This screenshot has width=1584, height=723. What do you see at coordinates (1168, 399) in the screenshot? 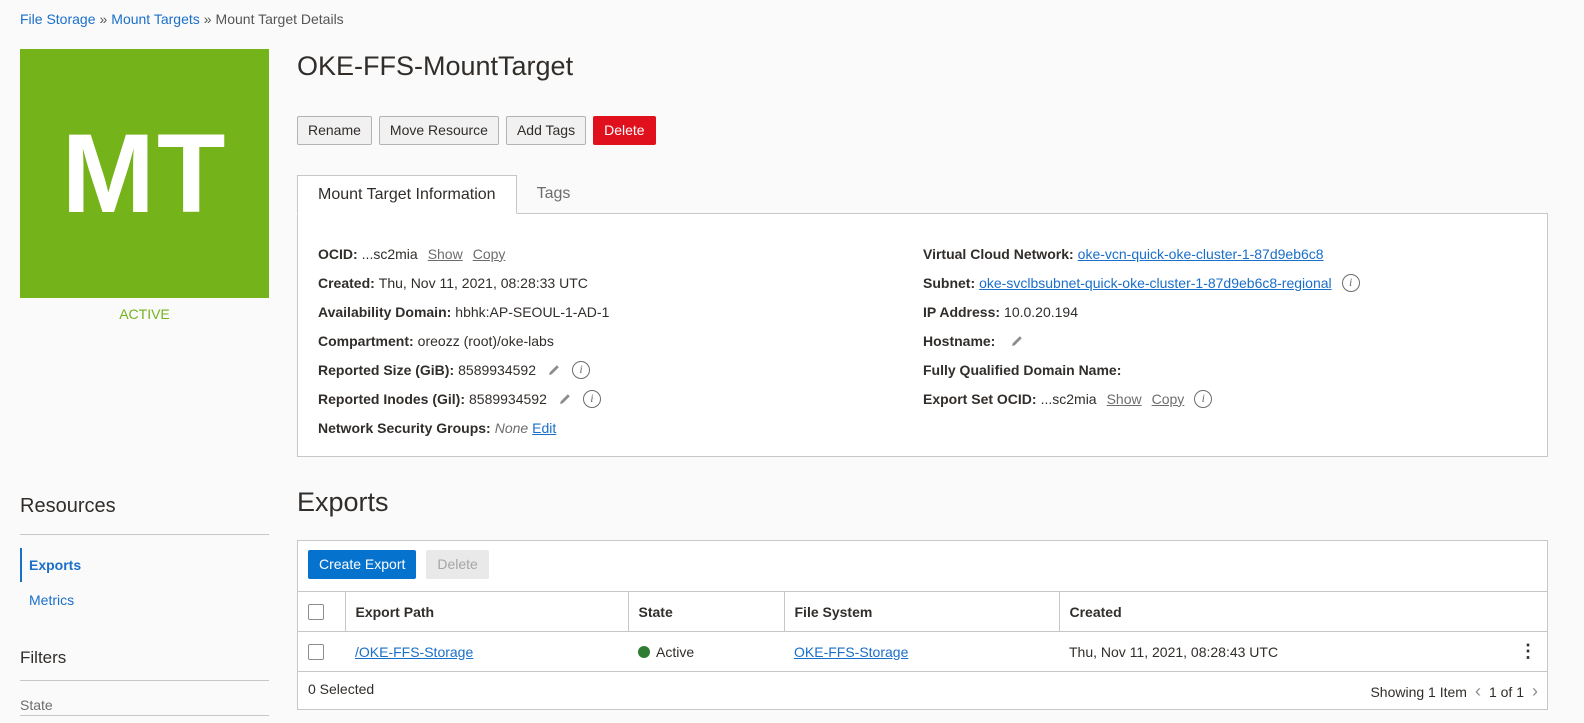
I see `export-set-copy-link: Copy` at bounding box center [1168, 399].